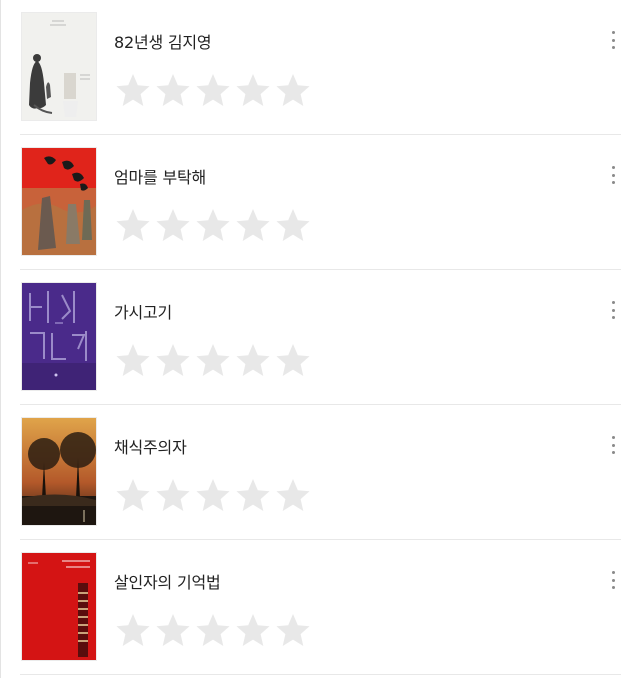 This screenshot has height=678, width=640. Describe the element at coordinates (163, 41) in the screenshot. I see `book-title: 82년생 김지영` at that location.